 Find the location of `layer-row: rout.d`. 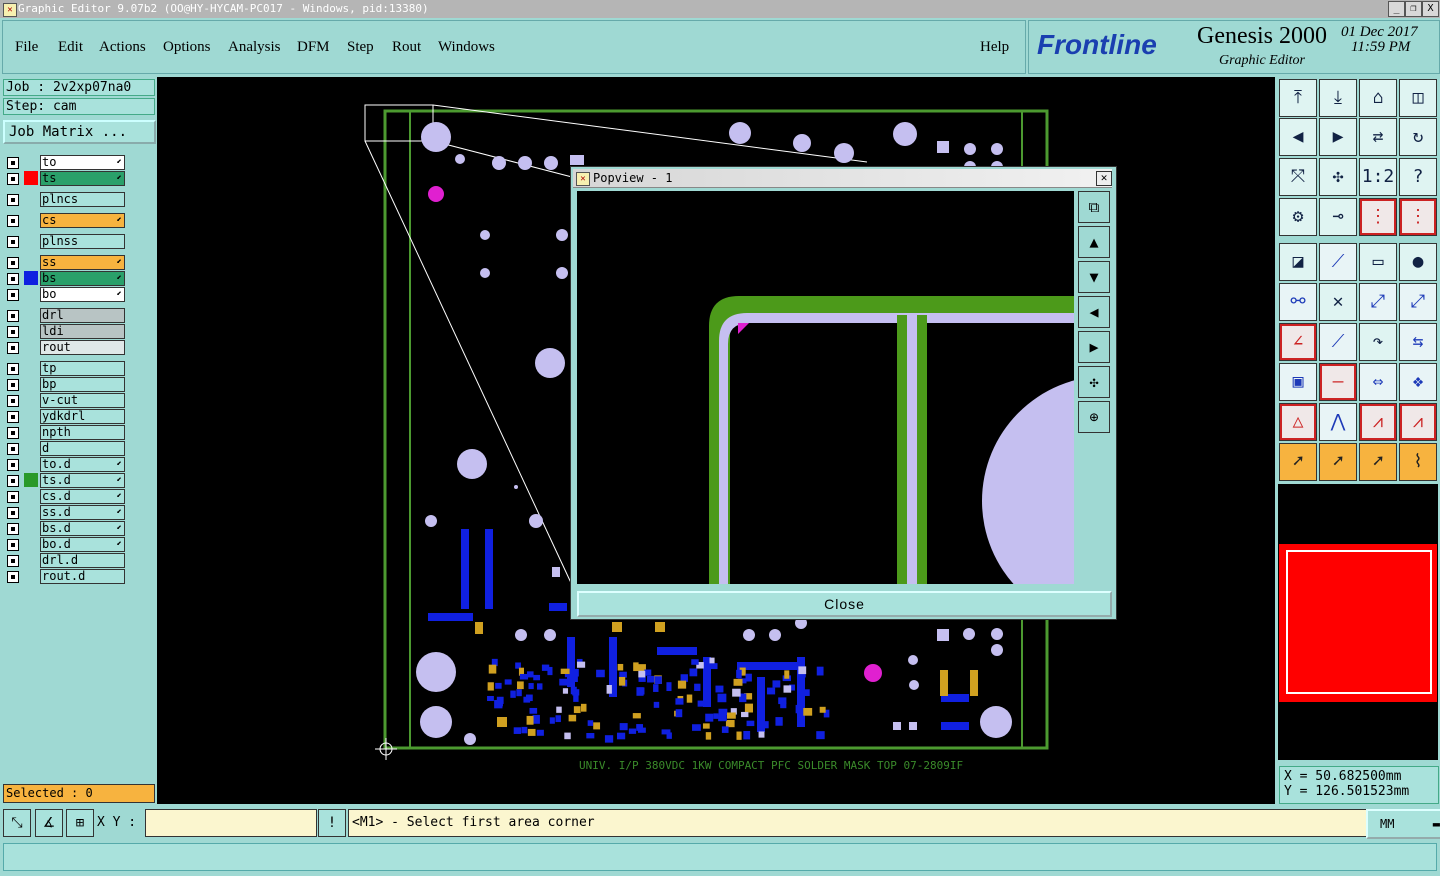

layer-row: rout.d is located at coordinates (64, 576).